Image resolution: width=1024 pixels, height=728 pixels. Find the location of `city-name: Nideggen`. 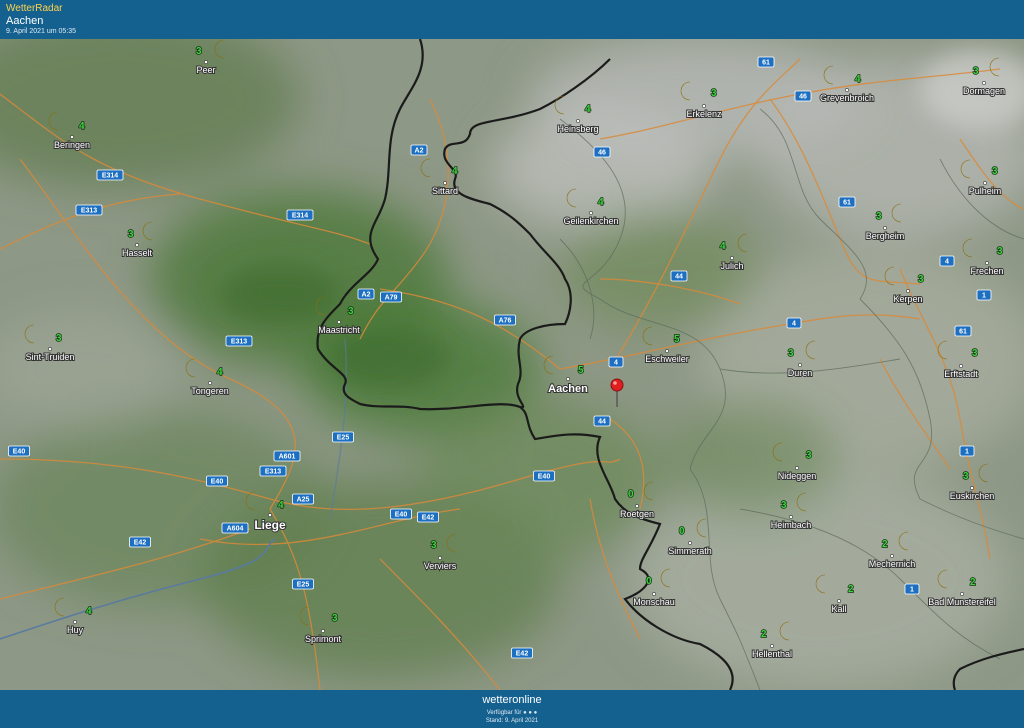

city-name: Nideggen is located at coordinates (797, 476).